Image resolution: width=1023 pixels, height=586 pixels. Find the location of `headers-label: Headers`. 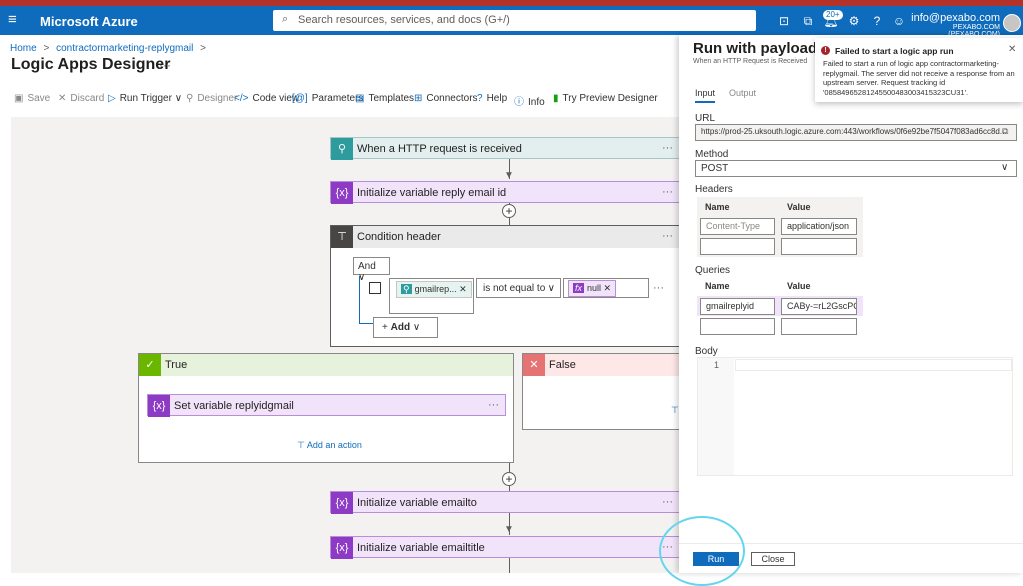

headers-label: Headers is located at coordinates (714, 189).